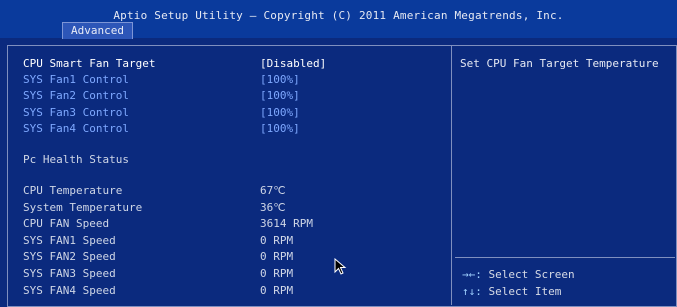 The height and width of the screenshot is (307, 677). What do you see at coordinates (69, 240) in the screenshot?
I see `health-label: SYS FAN1 Speed` at bounding box center [69, 240].